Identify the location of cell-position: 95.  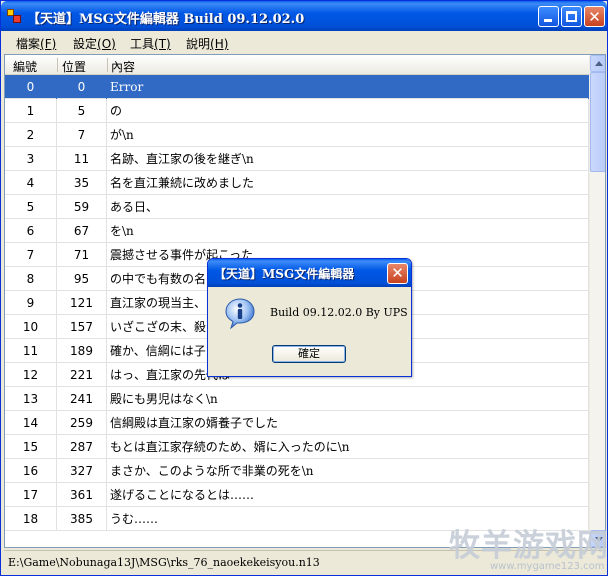
(82, 279).